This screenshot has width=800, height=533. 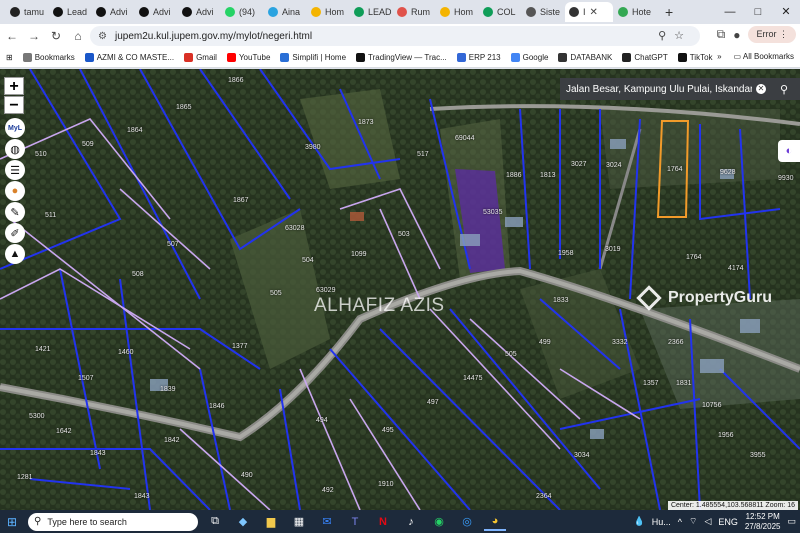 I want to click on lot-number-label: 1886, so click(x=514, y=175).